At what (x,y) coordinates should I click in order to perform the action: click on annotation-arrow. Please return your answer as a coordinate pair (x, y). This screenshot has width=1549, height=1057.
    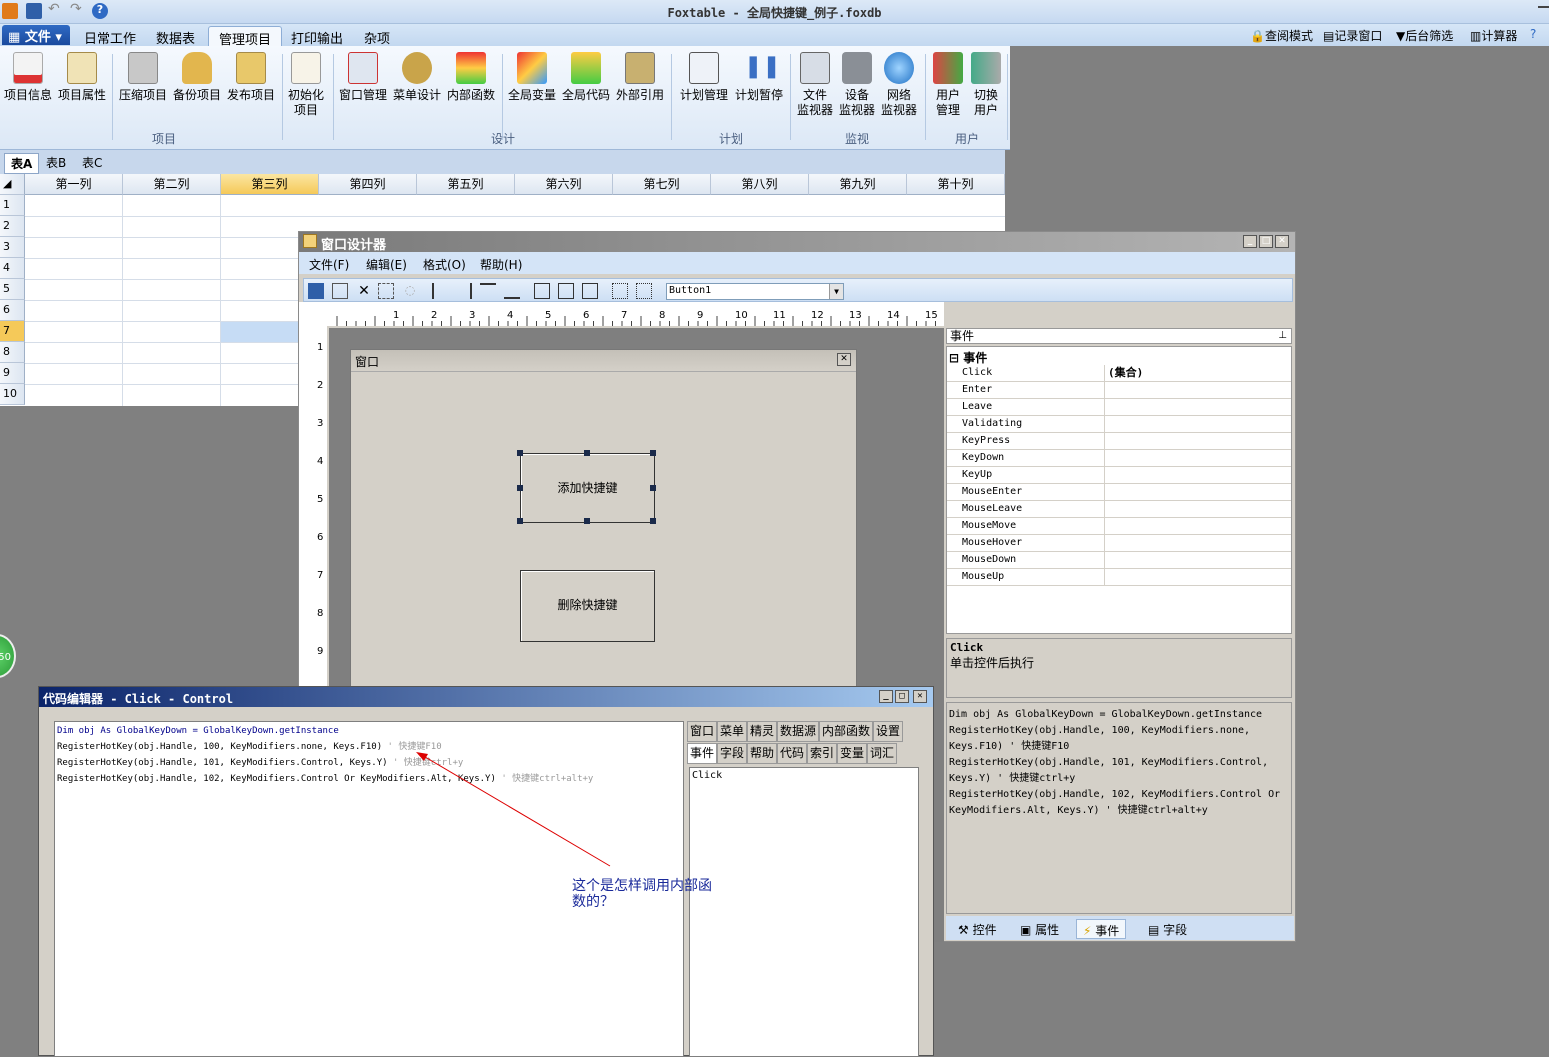
    Looking at the image, I should click on (513, 809).